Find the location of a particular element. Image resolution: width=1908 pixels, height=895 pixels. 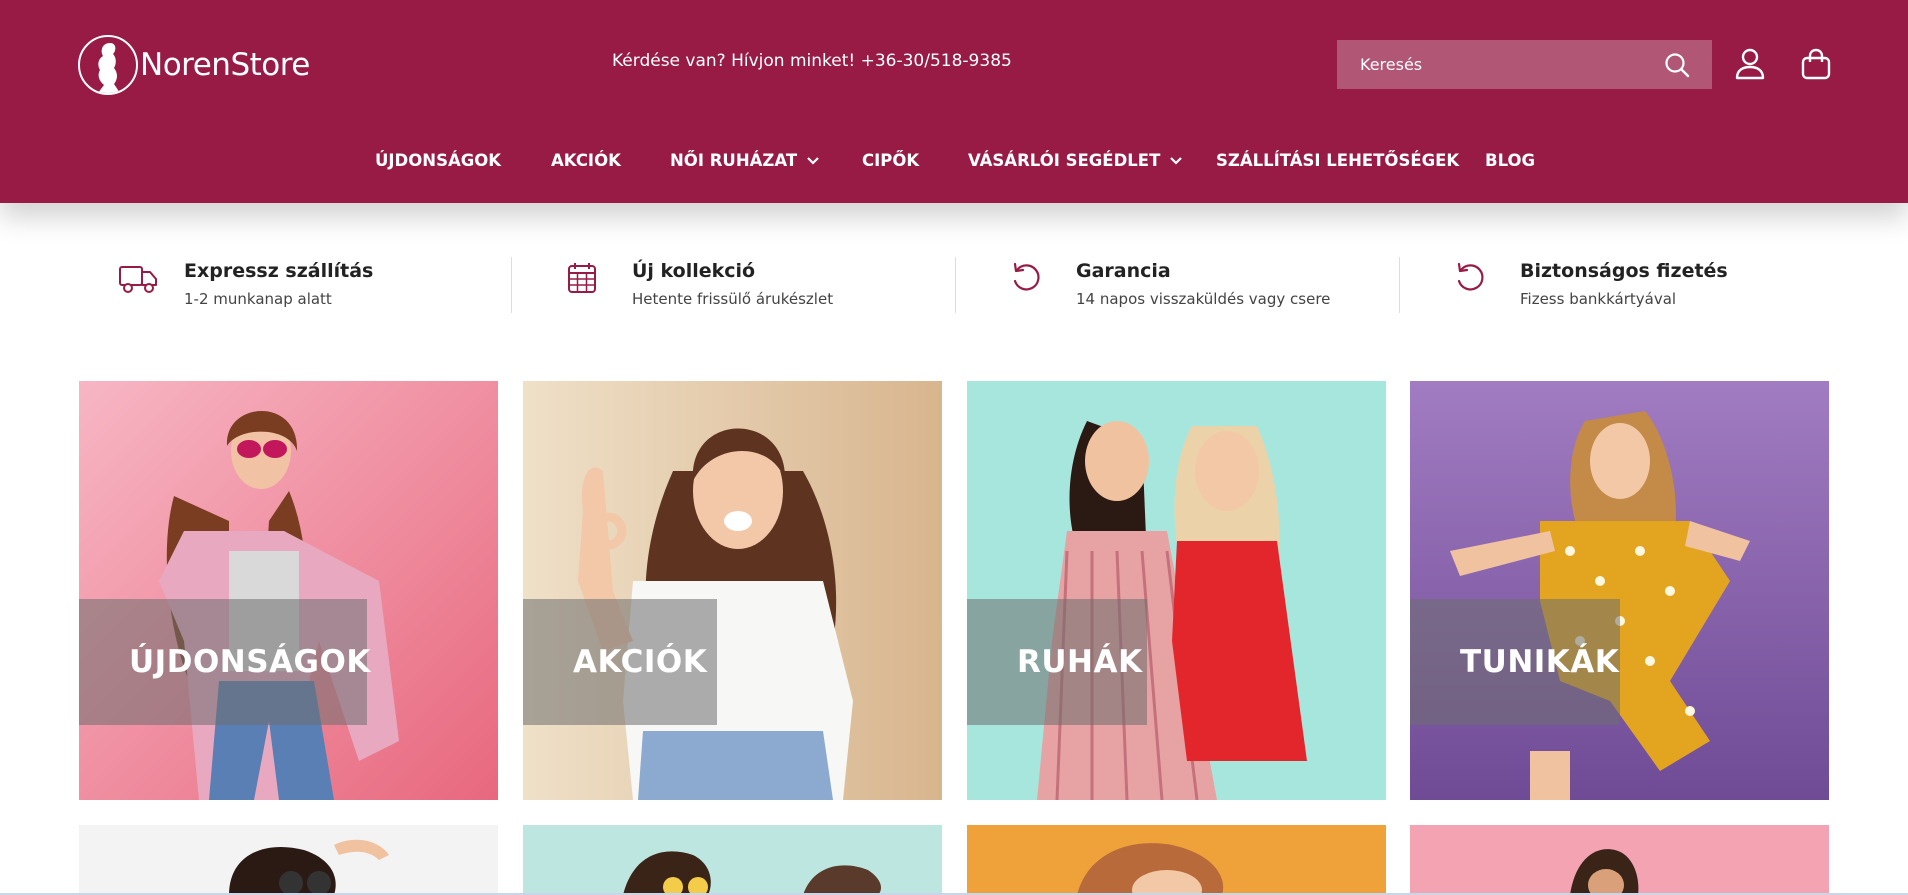

nav-label: SZÁLLÍTÁSI LEHETŐSÉGEK is located at coordinates (1338, 160).